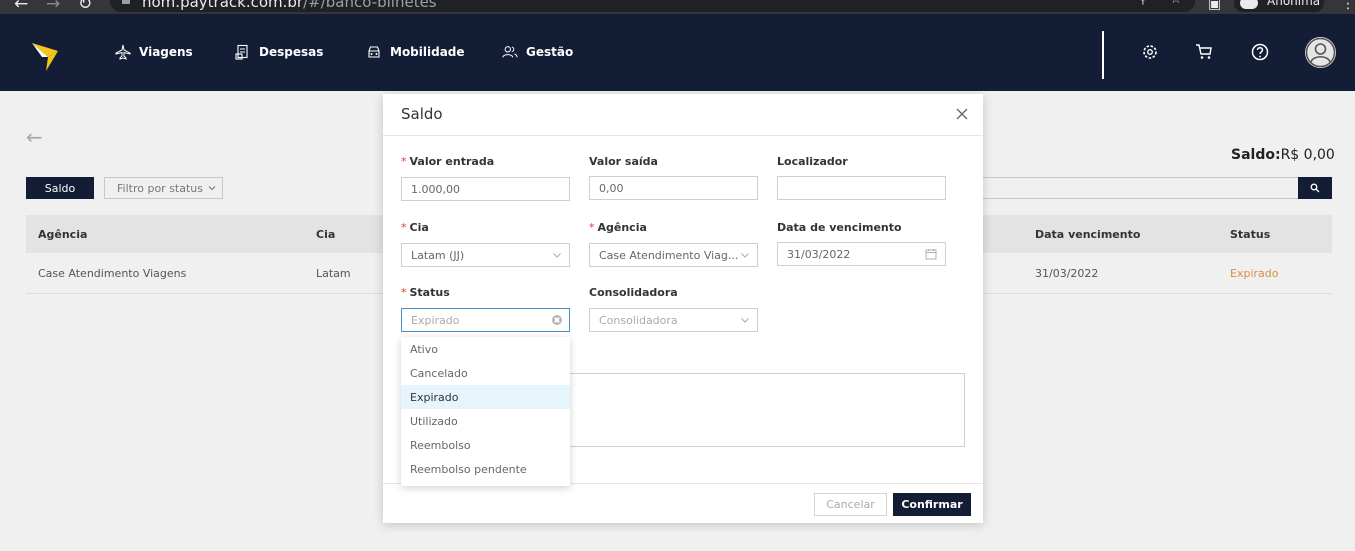 The image size is (1355, 551). Describe the element at coordinates (21, 7) in the screenshot. I see `browser-back-icon: ←` at that location.